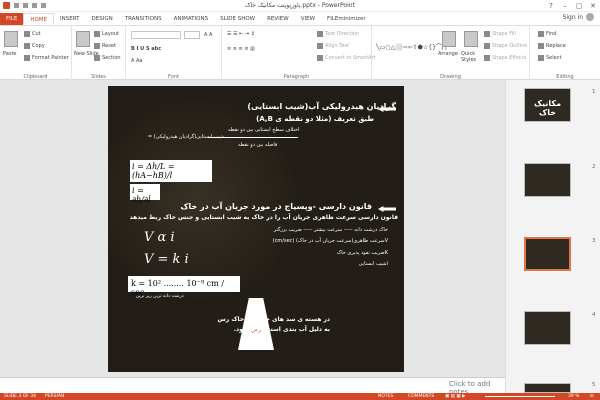  What do you see at coordinates (449, 39) in the screenshot?
I see `arrange-icon` at bounding box center [449, 39].